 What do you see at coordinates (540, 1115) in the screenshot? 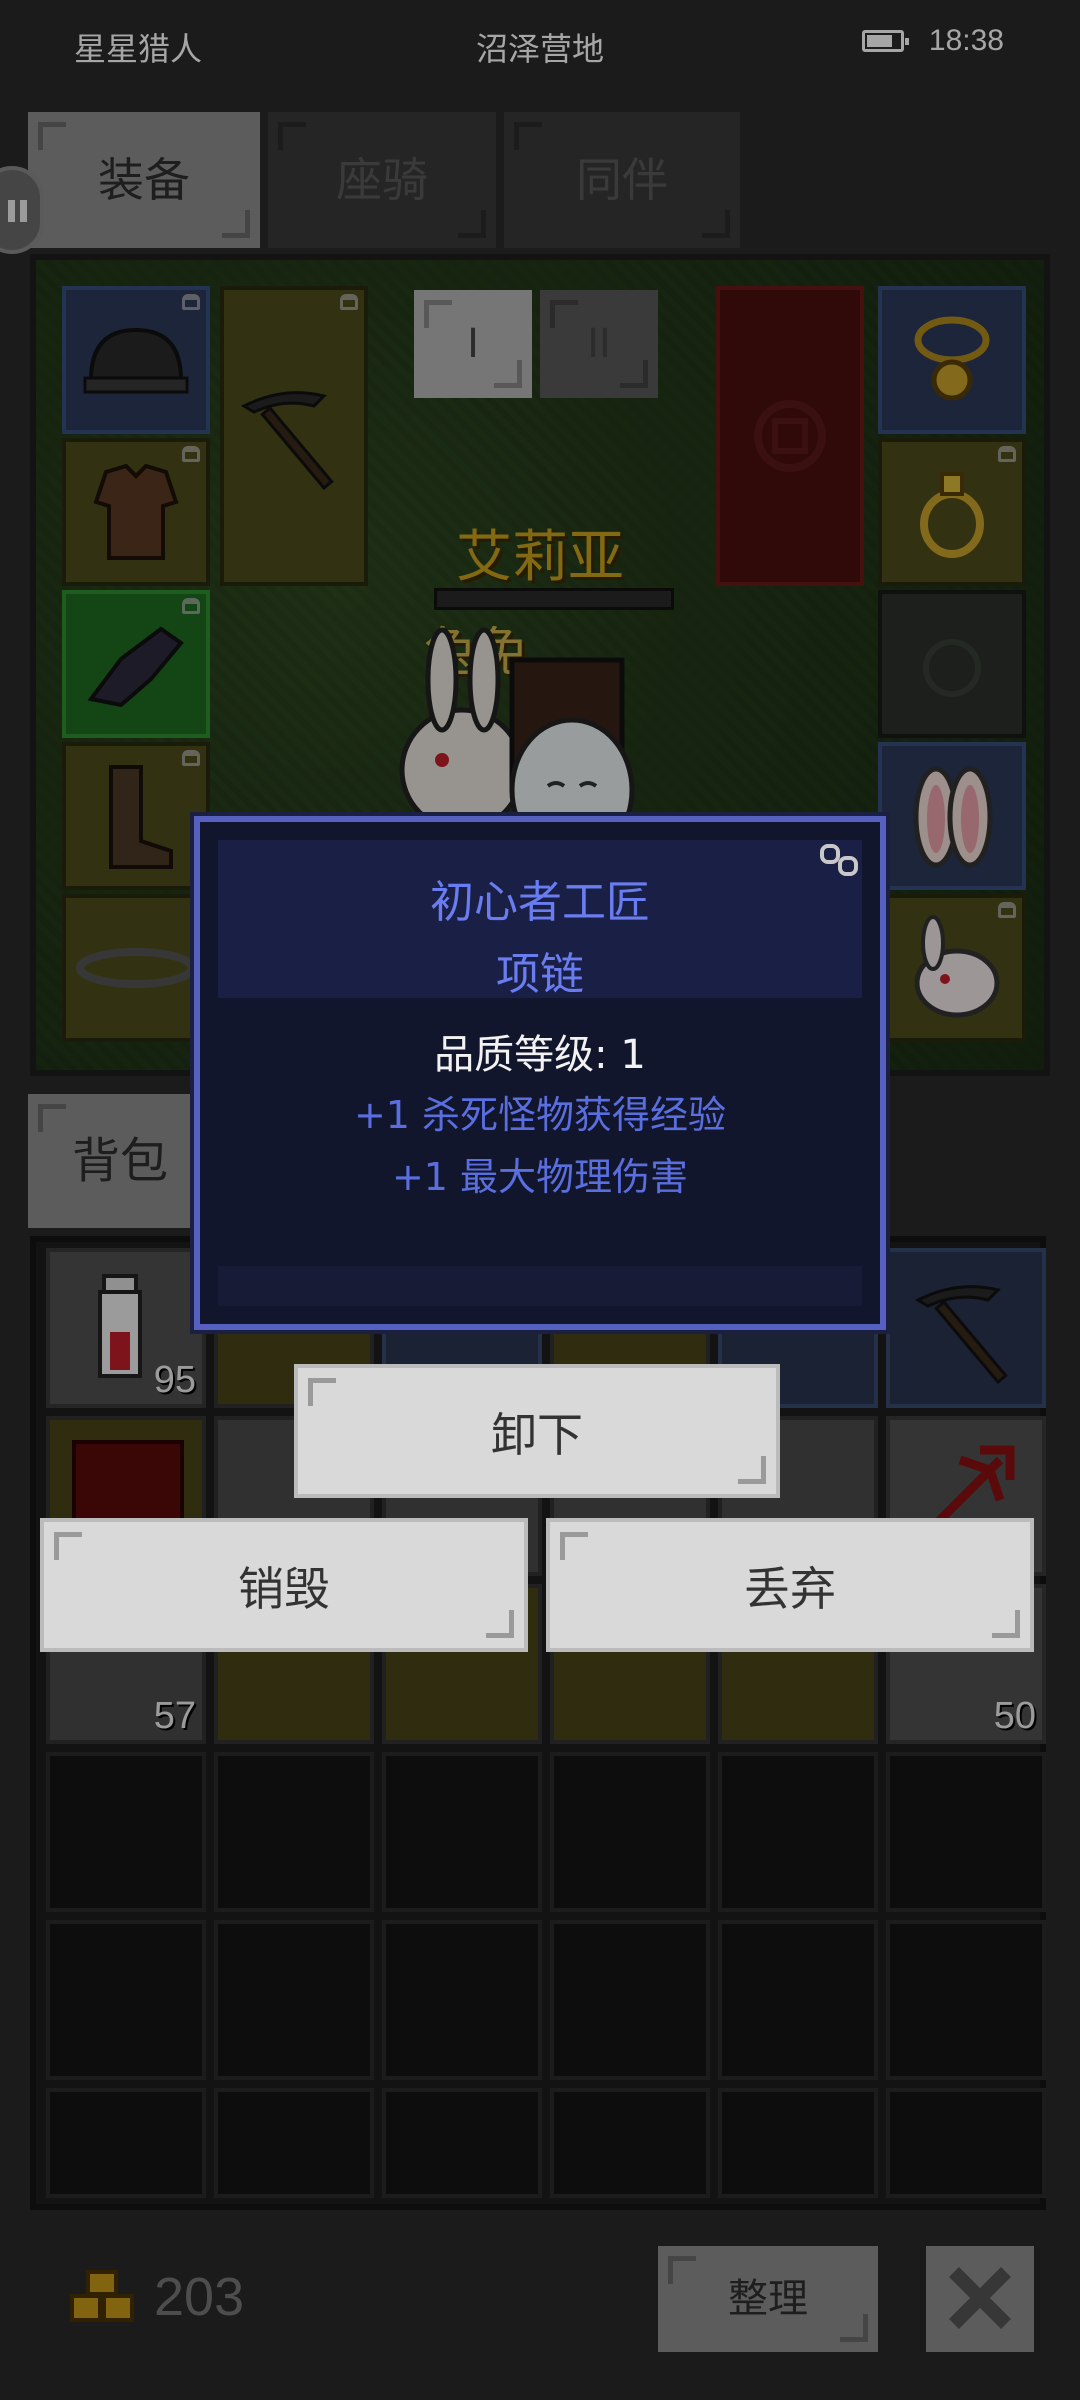
I see `item-stat: +1 杀死怪物获得经验` at bounding box center [540, 1115].